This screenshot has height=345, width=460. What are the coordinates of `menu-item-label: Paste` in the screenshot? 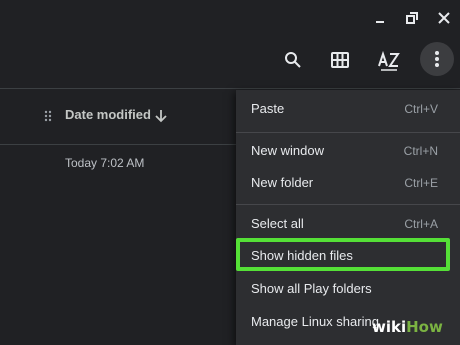 It's located at (268, 108).